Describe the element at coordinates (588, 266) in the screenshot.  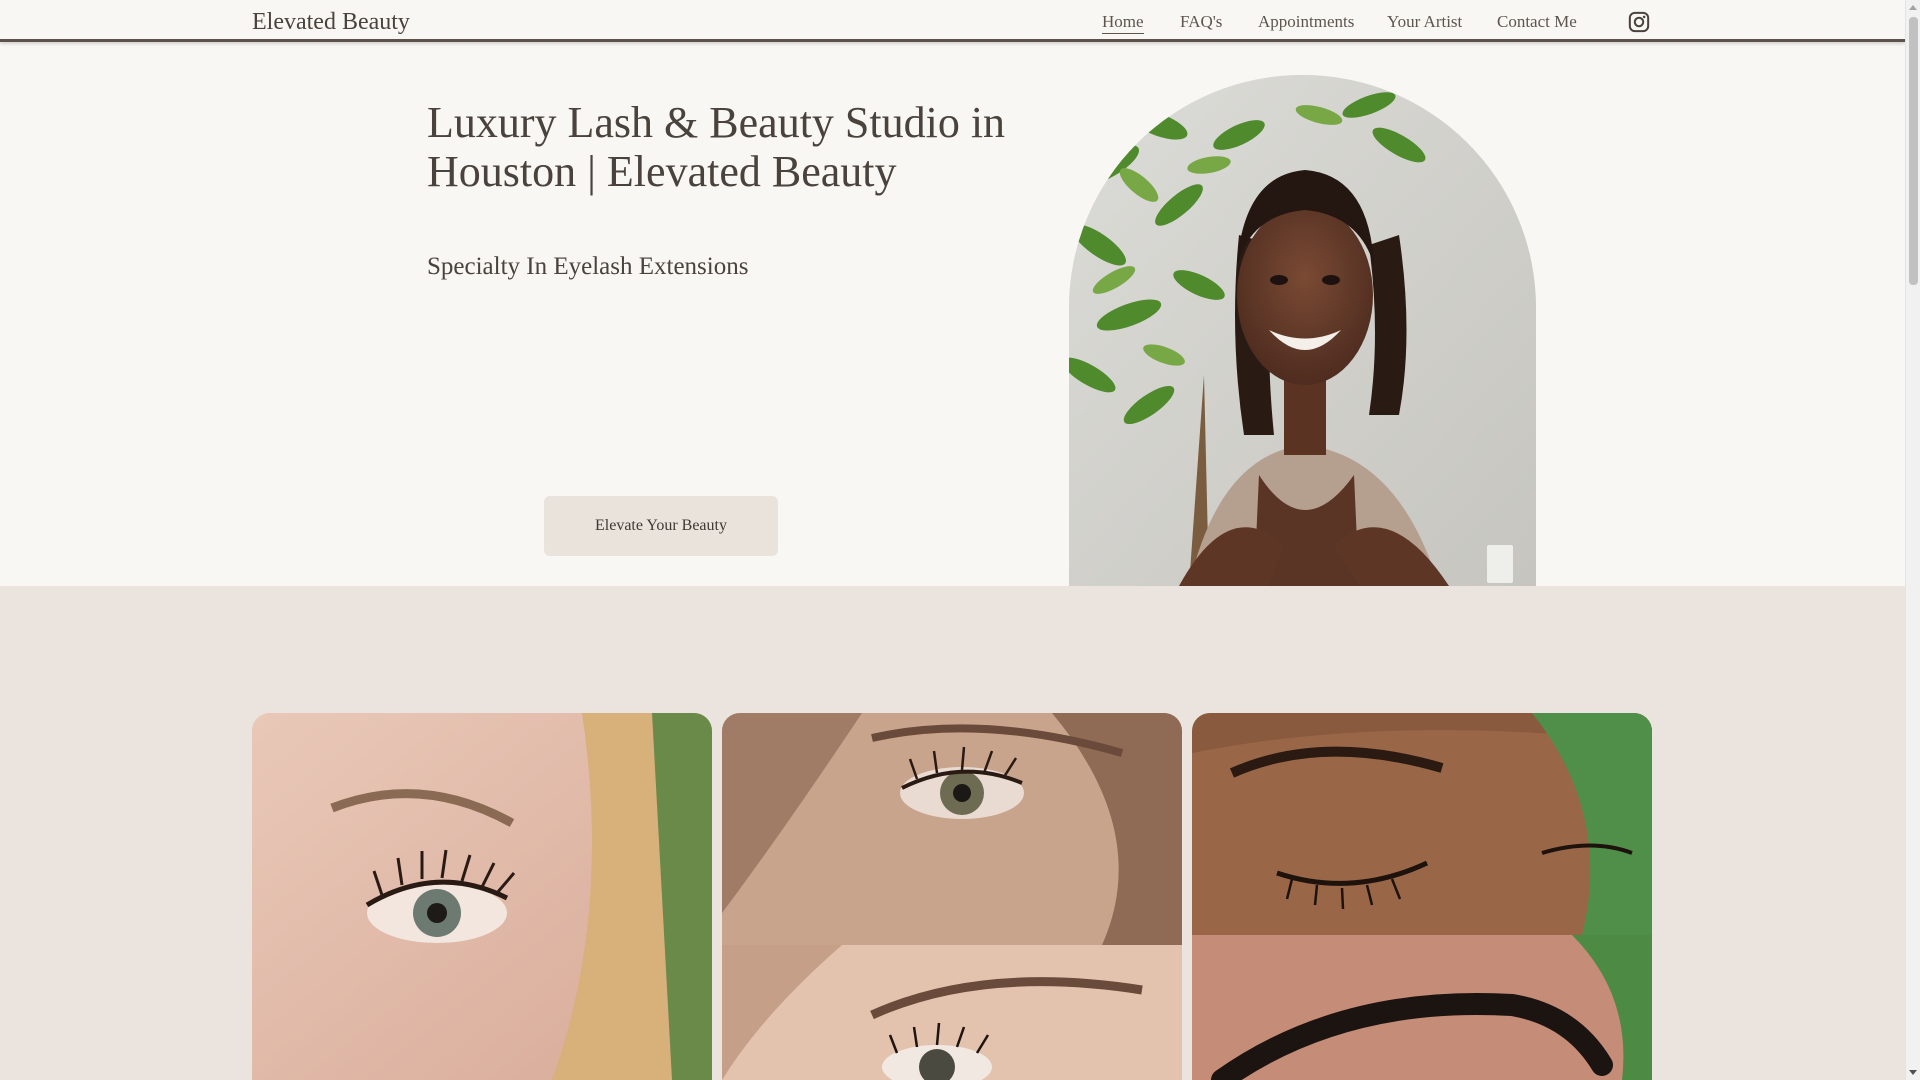
I see `hero-subtitle: Specialty In Eyelash Extensions` at that location.